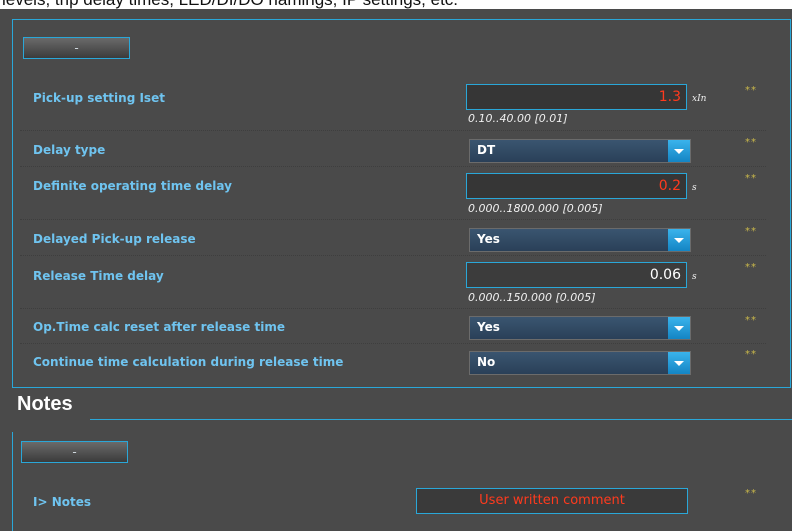 The height and width of the screenshot is (531, 792). Describe the element at coordinates (45, 404) in the screenshot. I see `notes-heading: Notes` at that location.